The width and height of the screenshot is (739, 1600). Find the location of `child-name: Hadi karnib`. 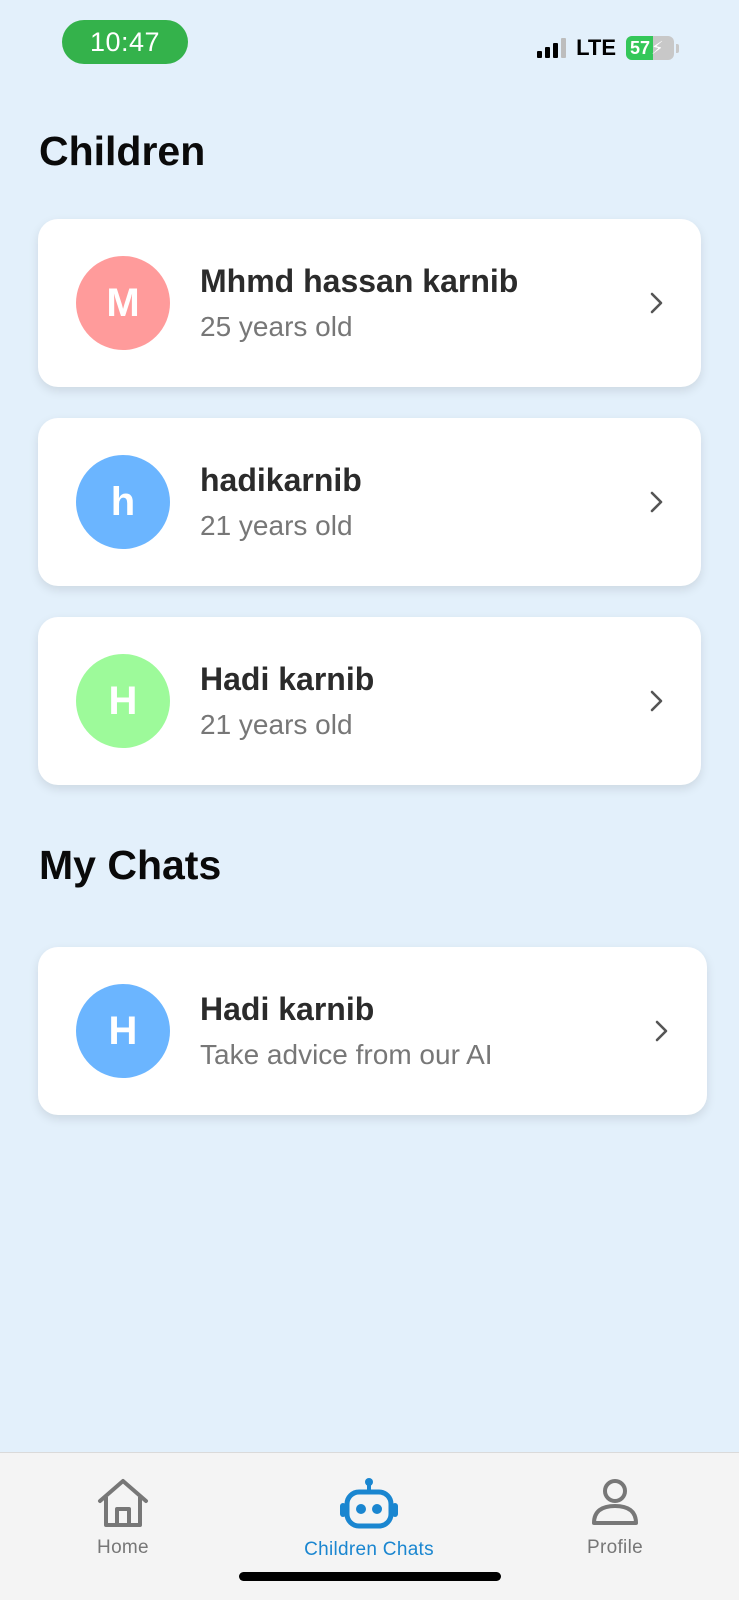

child-name: Hadi karnib is located at coordinates (287, 679).